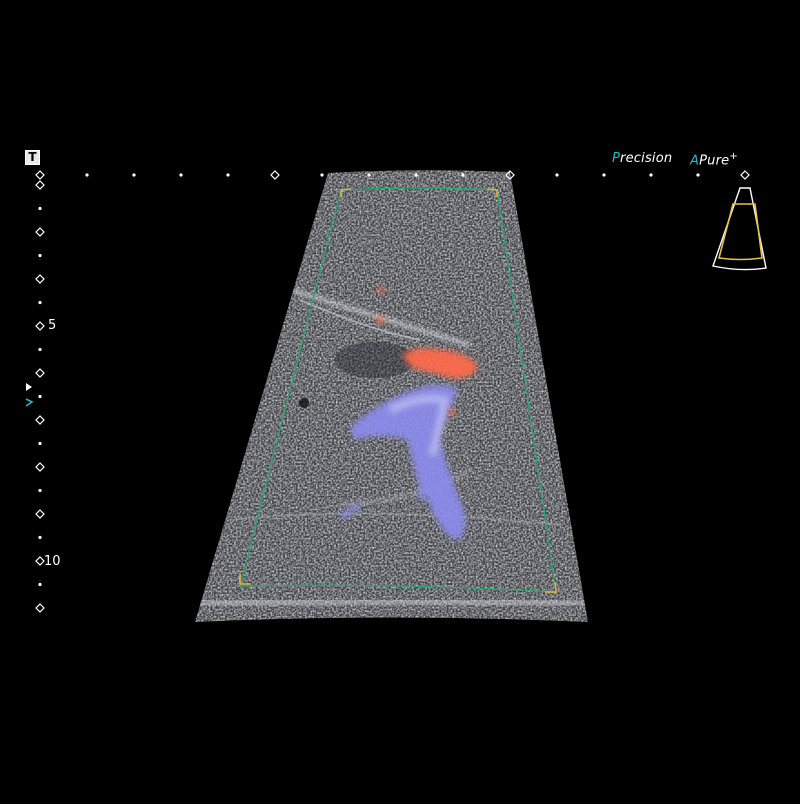 The width and height of the screenshot is (800, 804). I want to click on t-marker-label: T, so click(32, 157).